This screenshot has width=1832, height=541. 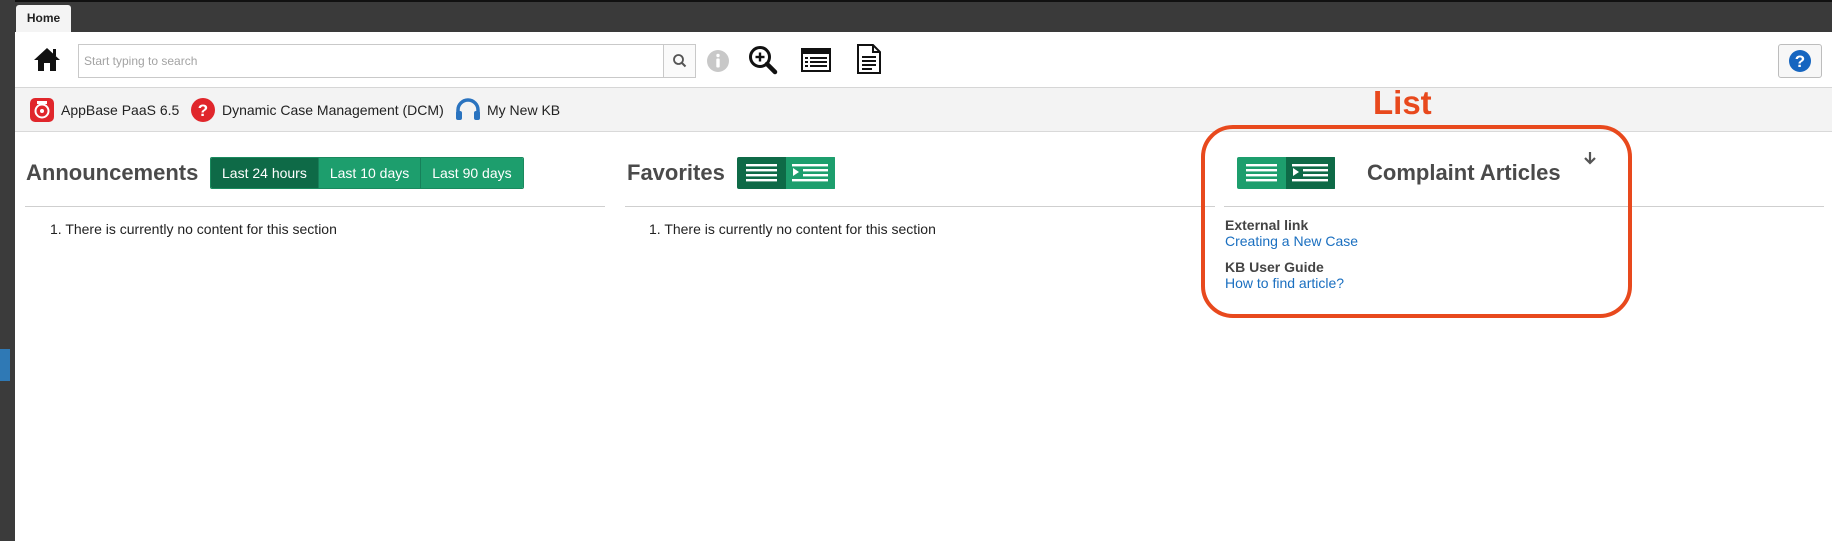 I want to click on search-box, so click(x=387, y=61).